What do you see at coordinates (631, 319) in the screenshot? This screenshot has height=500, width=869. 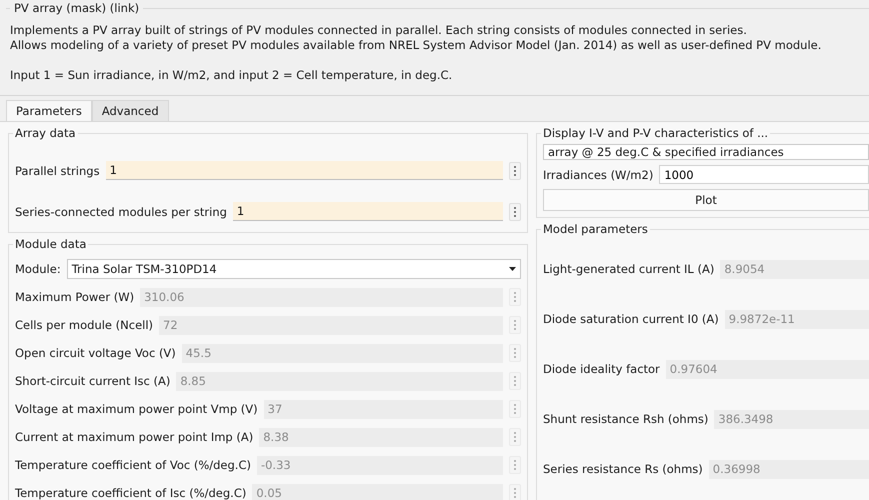 I see `field-label: Diode saturation current I0 (A)` at bounding box center [631, 319].